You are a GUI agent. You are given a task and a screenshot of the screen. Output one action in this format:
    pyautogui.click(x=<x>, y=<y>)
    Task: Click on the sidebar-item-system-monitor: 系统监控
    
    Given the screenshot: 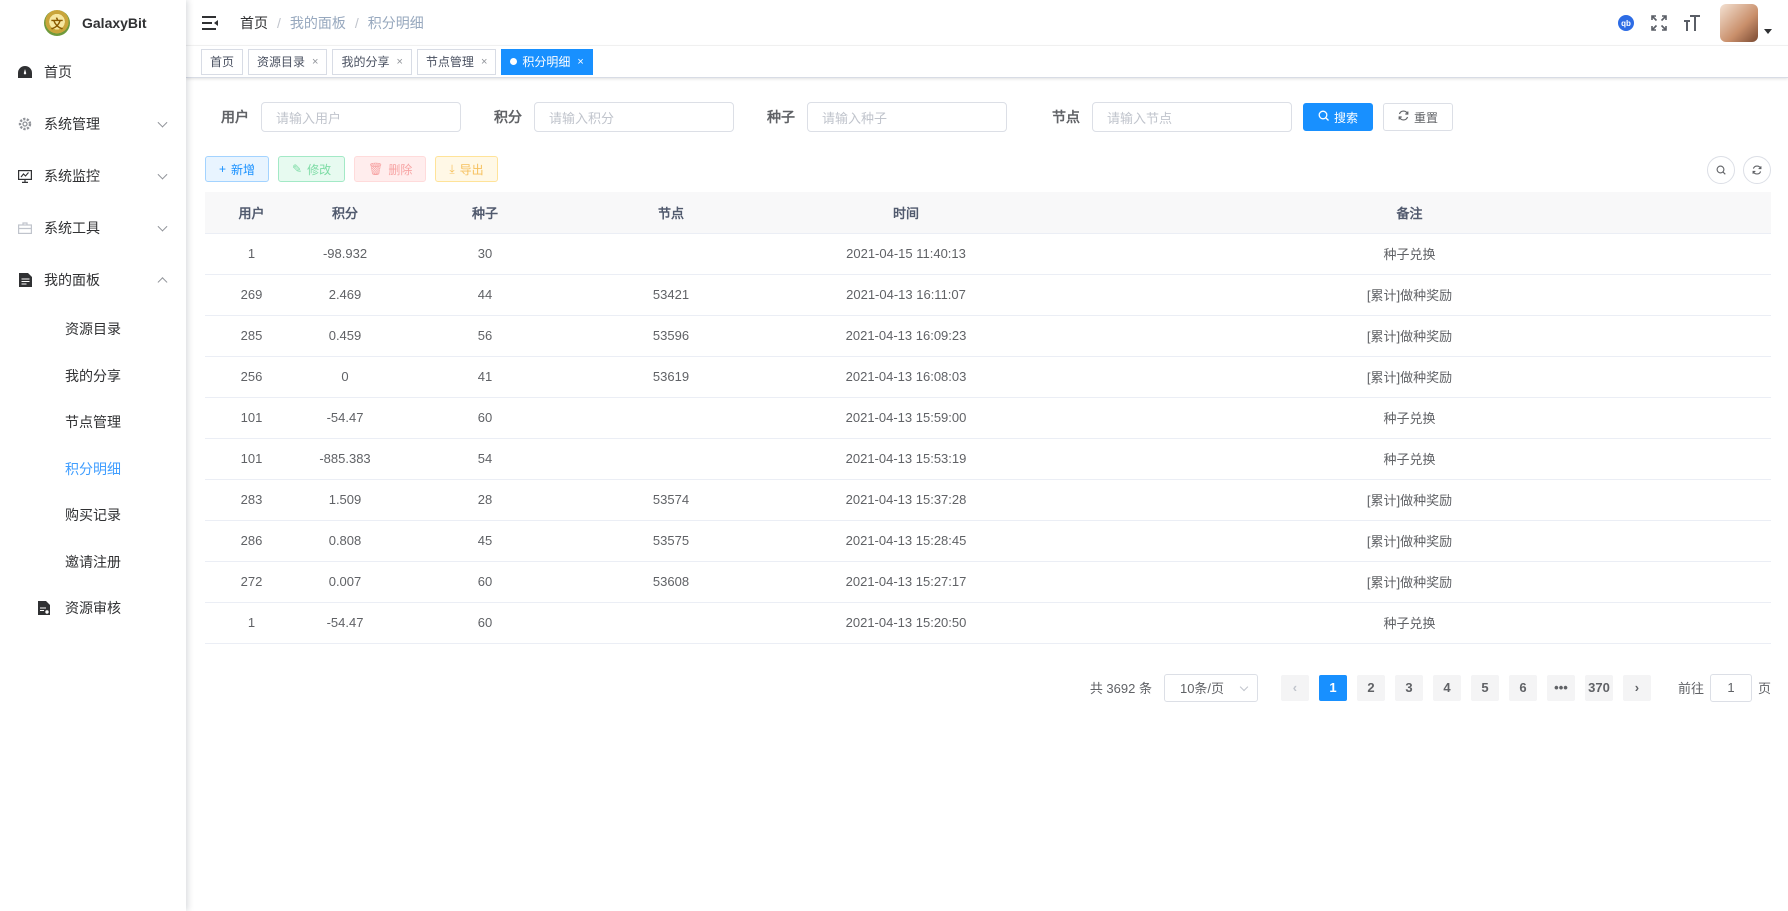 What is the action you would take?
    pyautogui.click(x=93, y=176)
    